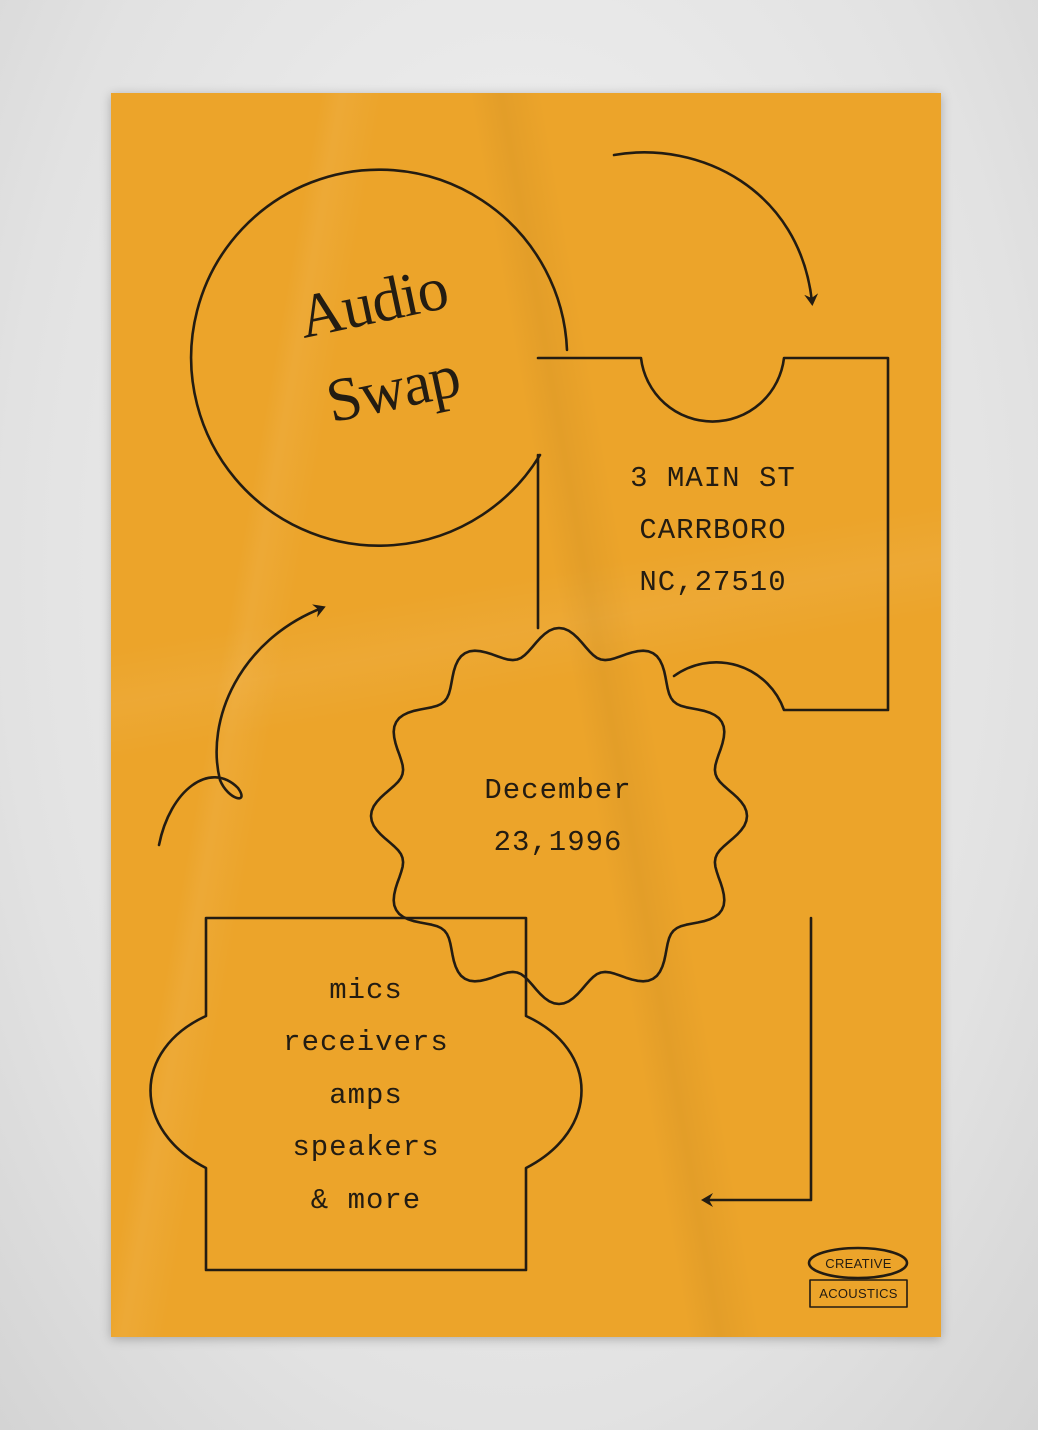 The width and height of the screenshot is (1038, 1430). I want to click on arrow-bottom-right, so click(757, 1061).